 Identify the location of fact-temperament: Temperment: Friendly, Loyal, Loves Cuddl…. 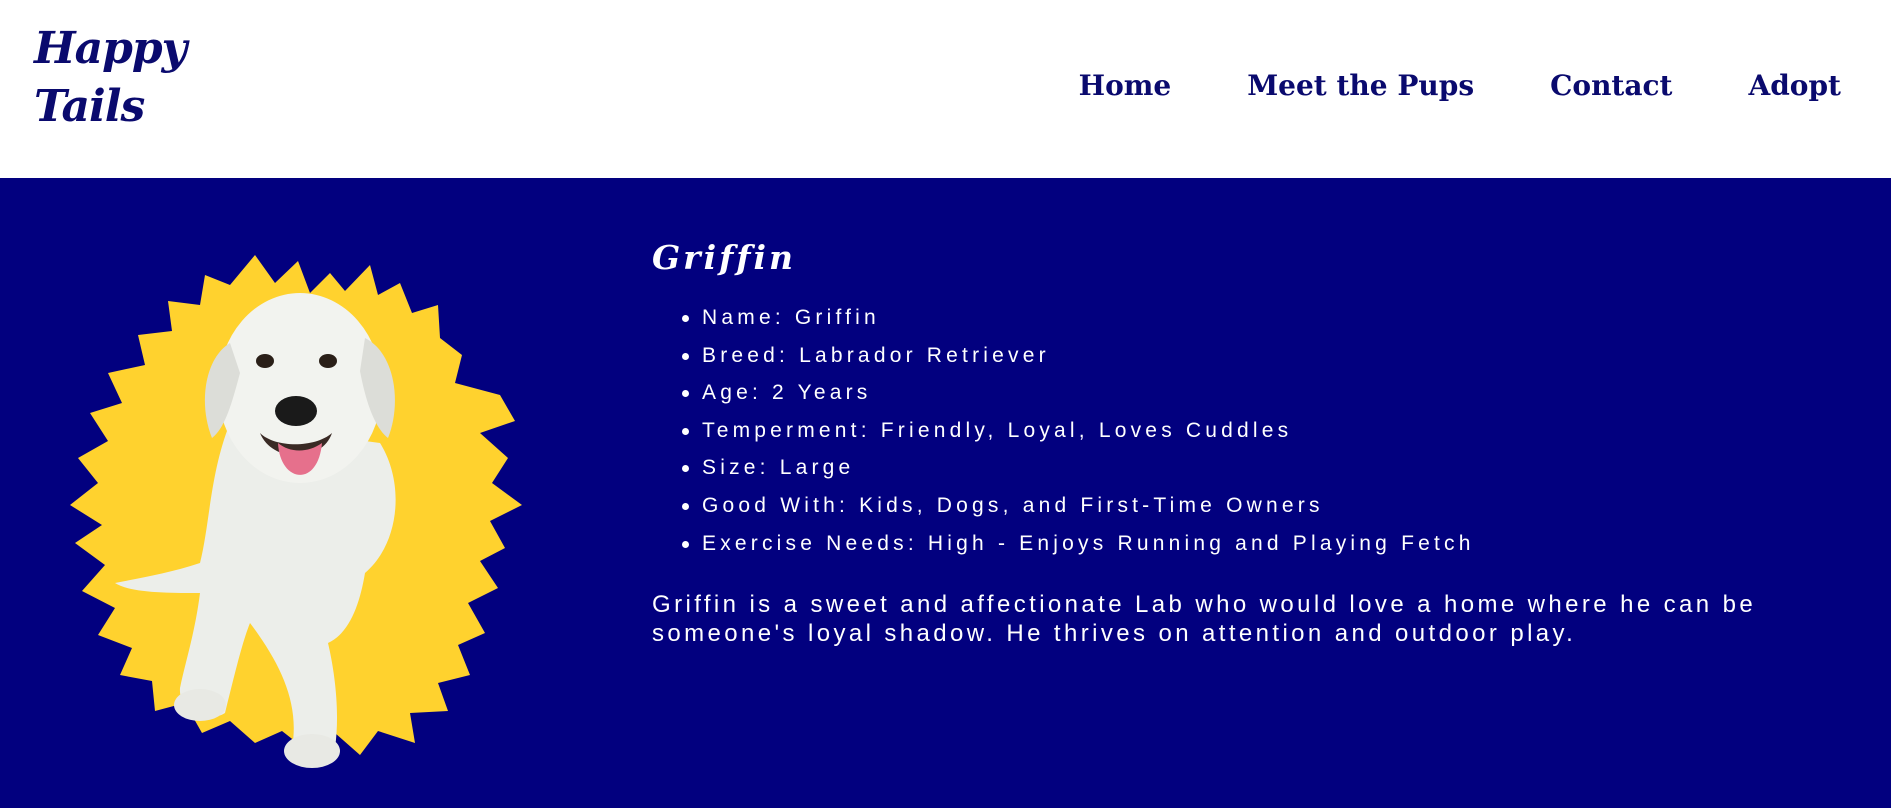
(1267, 431).